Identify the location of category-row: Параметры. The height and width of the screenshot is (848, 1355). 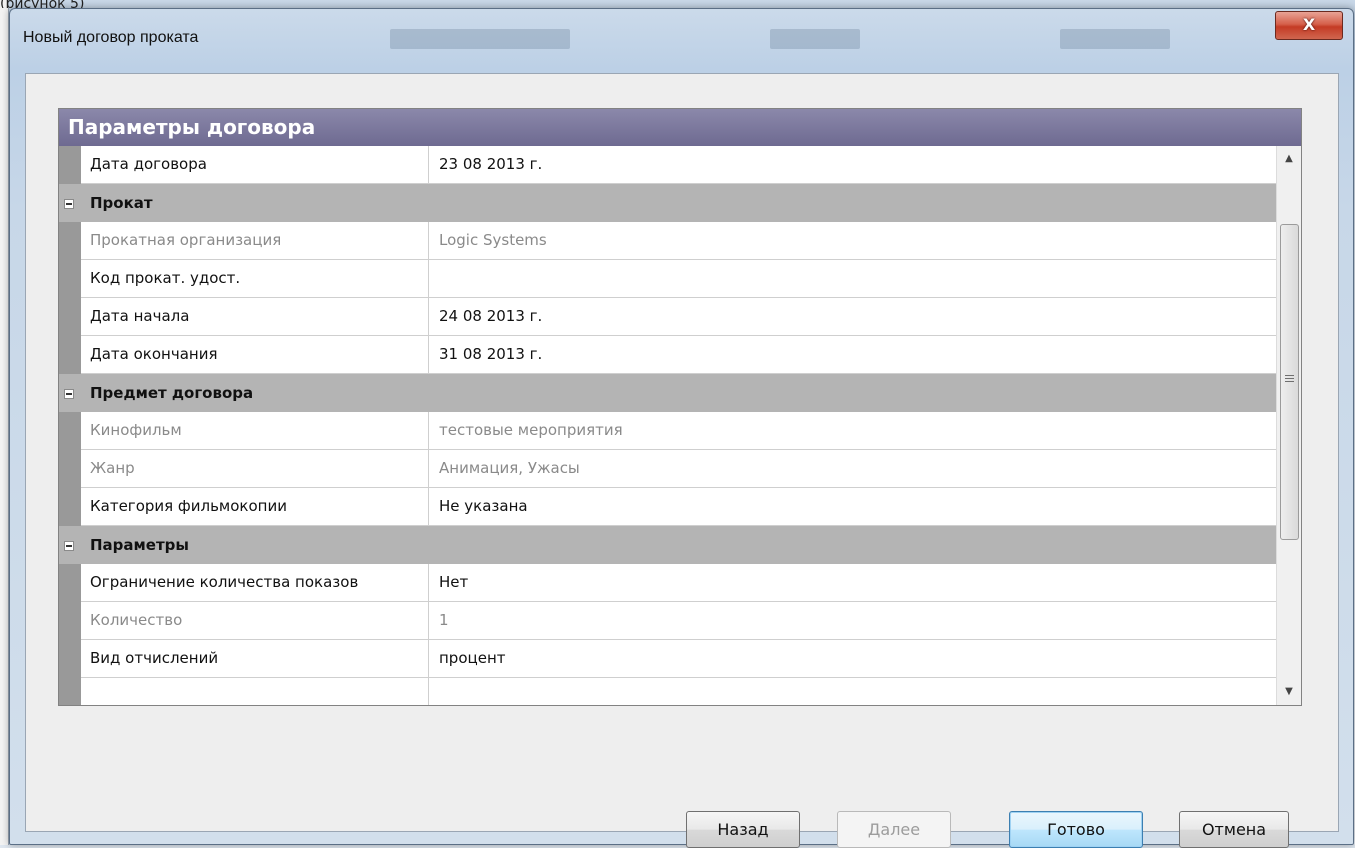
(667, 545).